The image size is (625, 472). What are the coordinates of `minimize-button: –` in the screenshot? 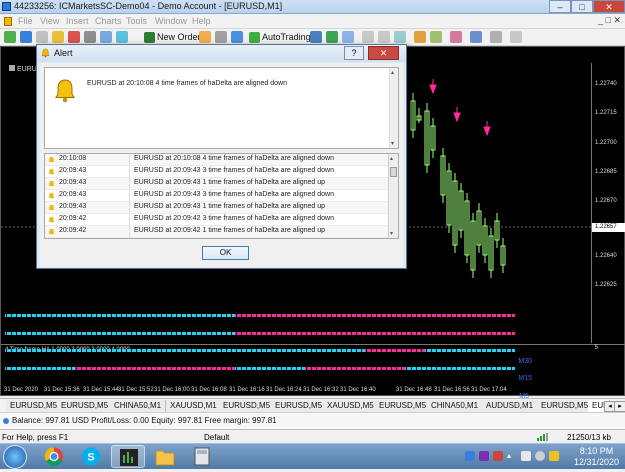 It's located at (560, 6).